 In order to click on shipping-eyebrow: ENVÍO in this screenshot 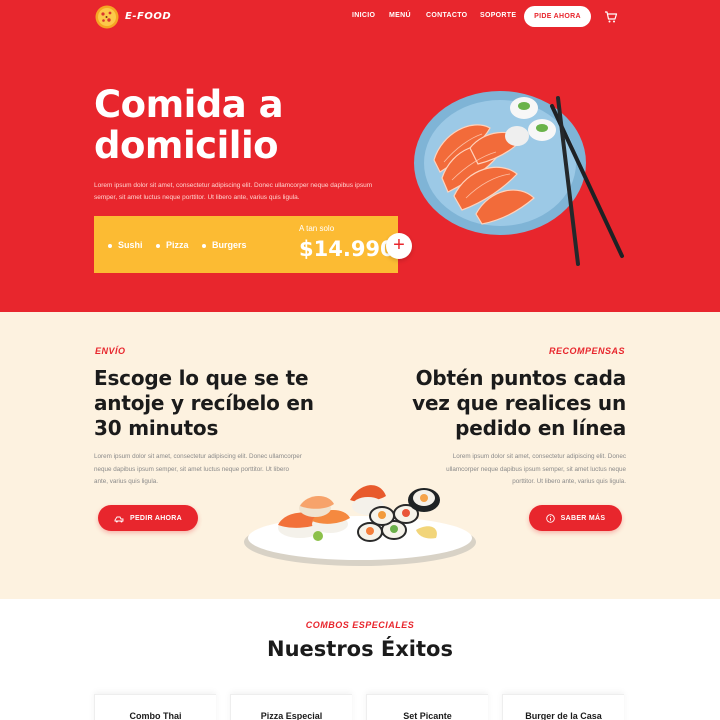, I will do `click(110, 351)`.